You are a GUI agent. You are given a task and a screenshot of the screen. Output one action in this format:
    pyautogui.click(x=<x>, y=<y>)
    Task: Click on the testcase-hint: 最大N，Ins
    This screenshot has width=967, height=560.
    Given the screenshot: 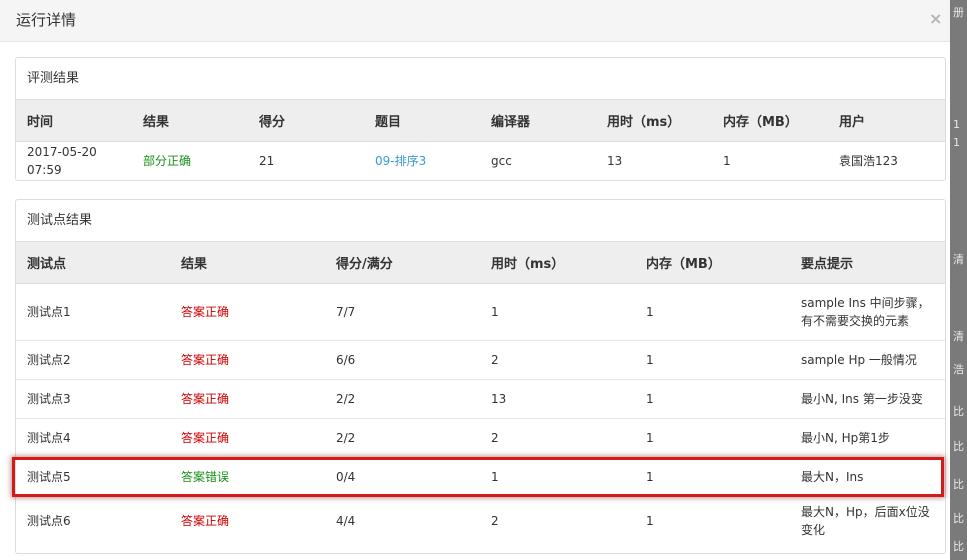 What is the action you would take?
    pyautogui.click(x=867, y=477)
    